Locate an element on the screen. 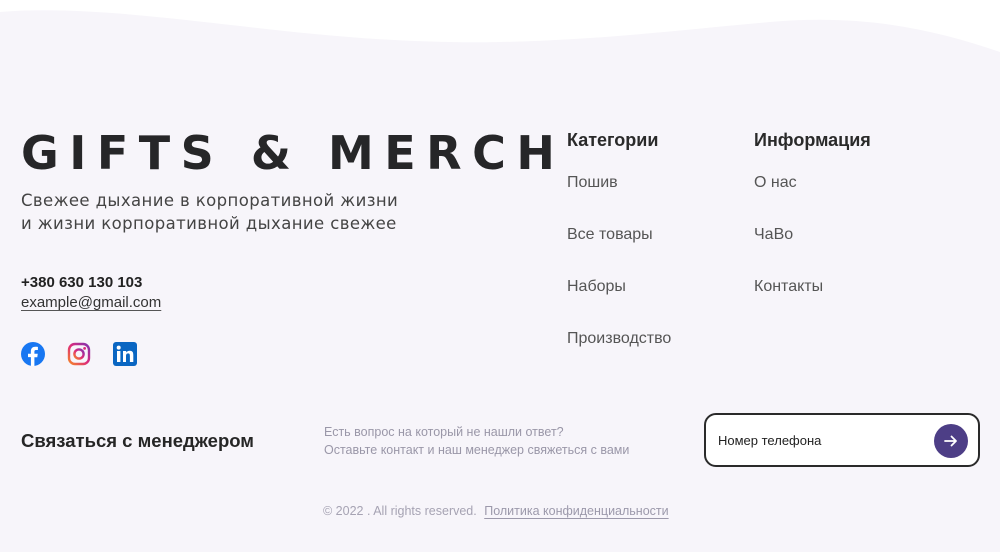 The width and height of the screenshot is (1000, 552). info-link-about: О нас is located at coordinates (812, 200).